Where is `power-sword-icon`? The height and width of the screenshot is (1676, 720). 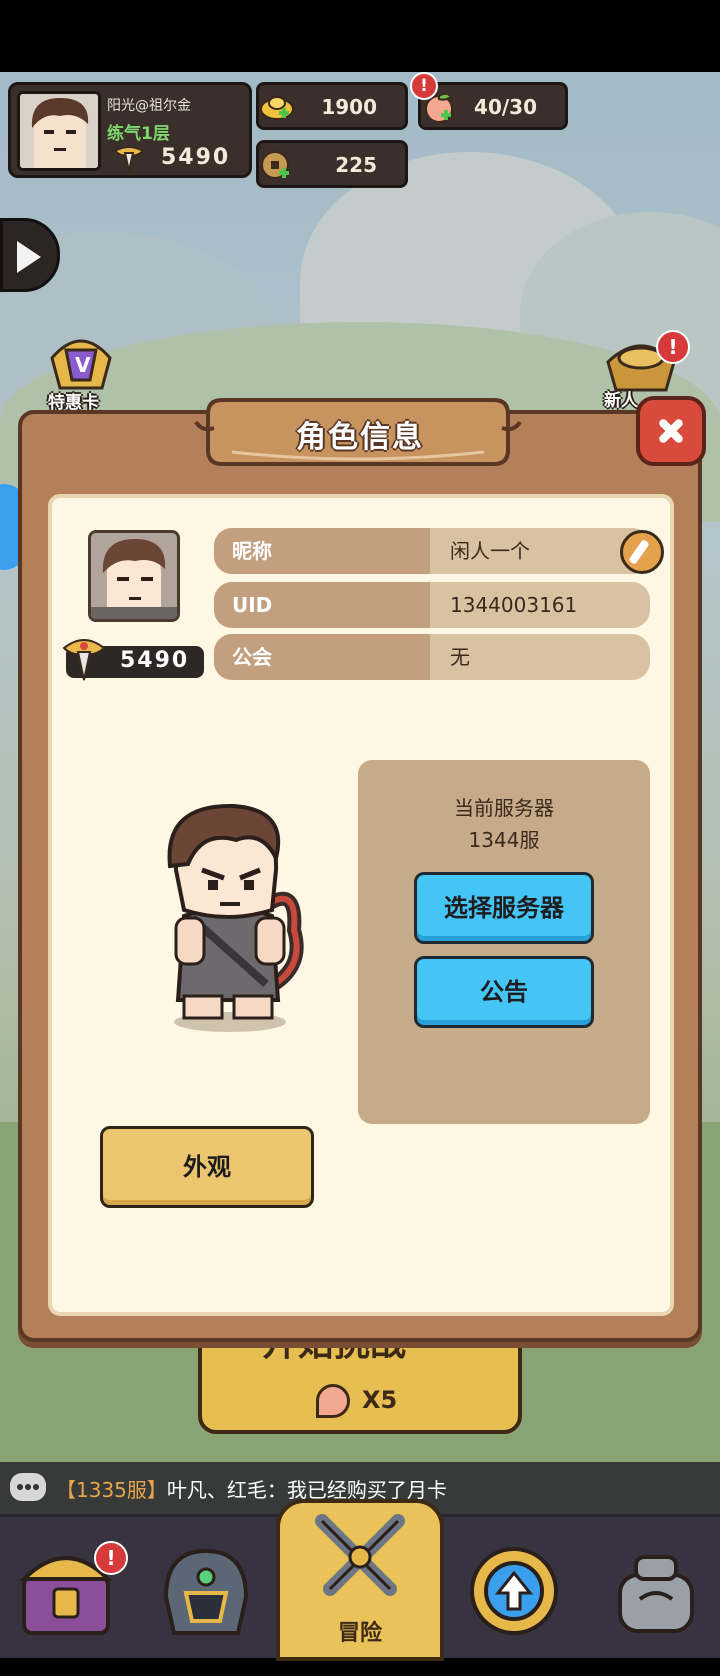
power-sword-icon is located at coordinates (129, 159).